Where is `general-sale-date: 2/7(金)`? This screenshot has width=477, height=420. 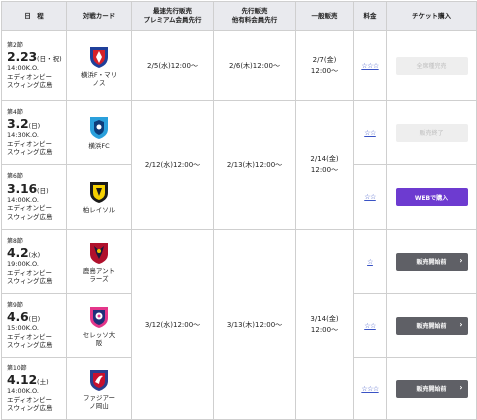 general-sale-date: 2/7(金) is located at coordinates (324, 59).